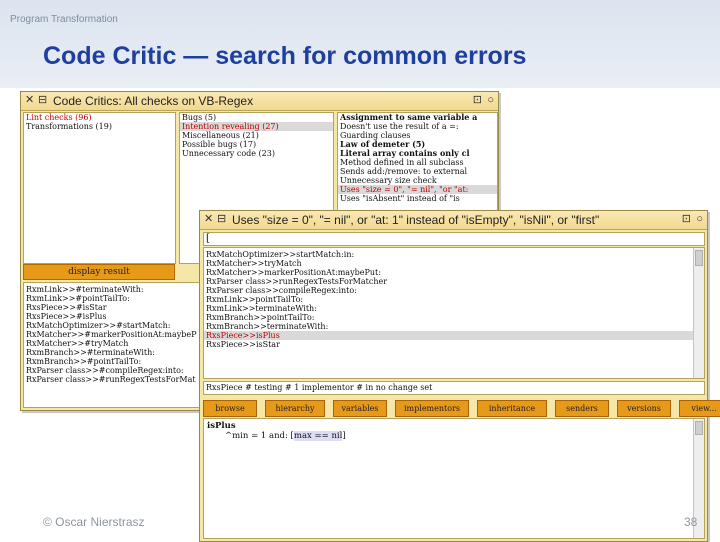 The height and width of the screenshot is (542, 720). What do you see at coordinates (454, 326) in the screenshot?
I see `method-item: RxmBranch>>terminateWith:` at bounding box center [454, 326].